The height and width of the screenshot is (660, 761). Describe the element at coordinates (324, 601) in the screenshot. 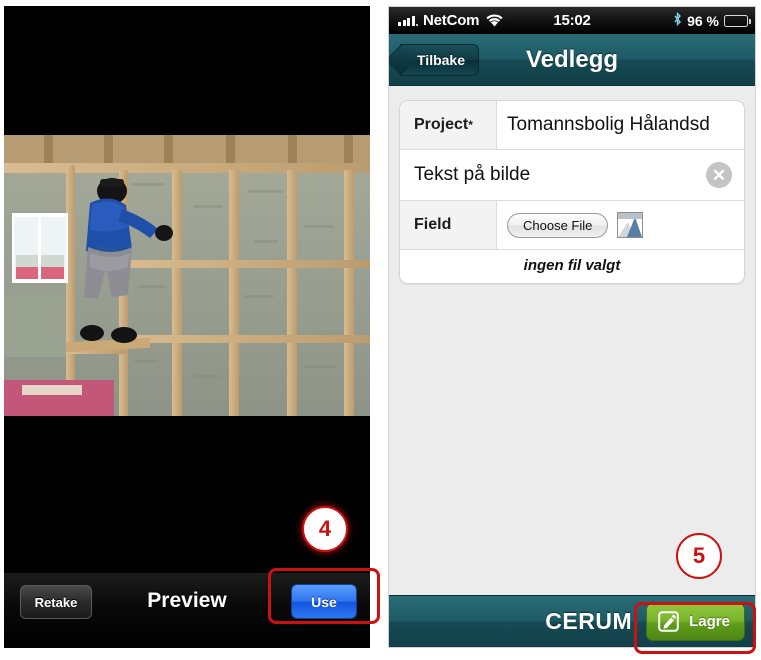

I see `use-button: Use` at that location.